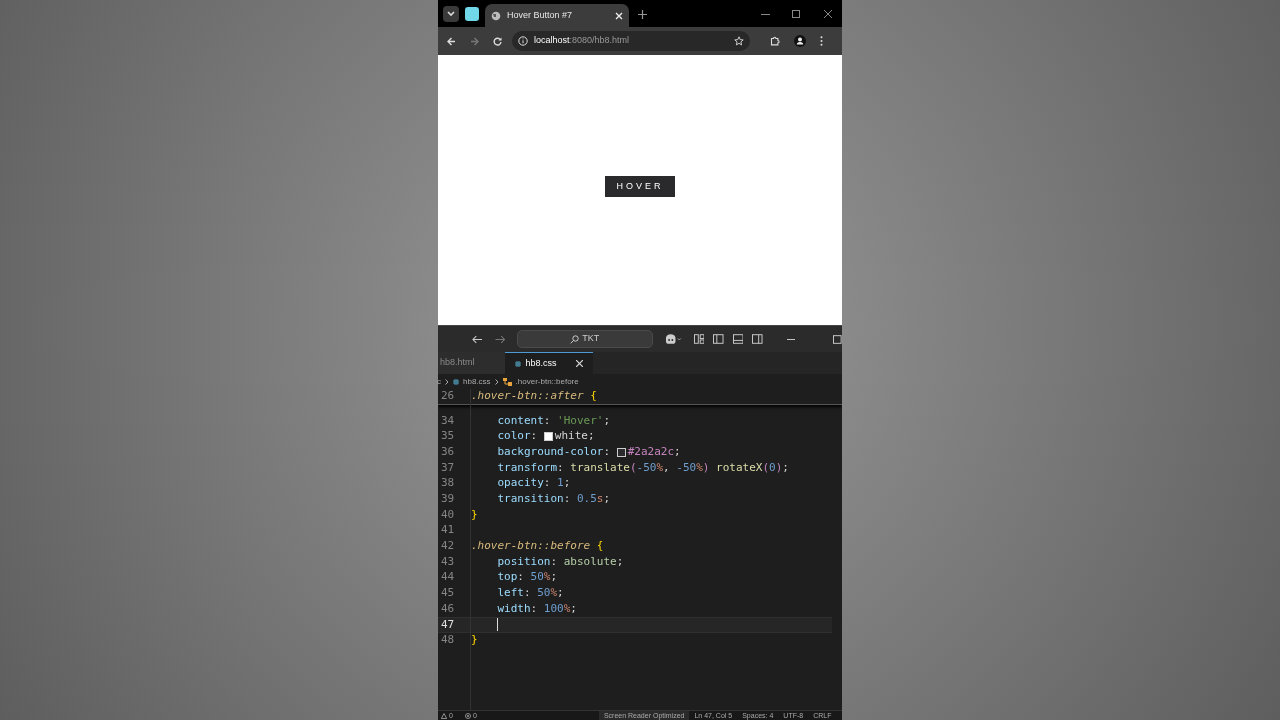  Describe the element at coordinates (448, 514) in the screenshot. I see `line-number: 40` at that location.